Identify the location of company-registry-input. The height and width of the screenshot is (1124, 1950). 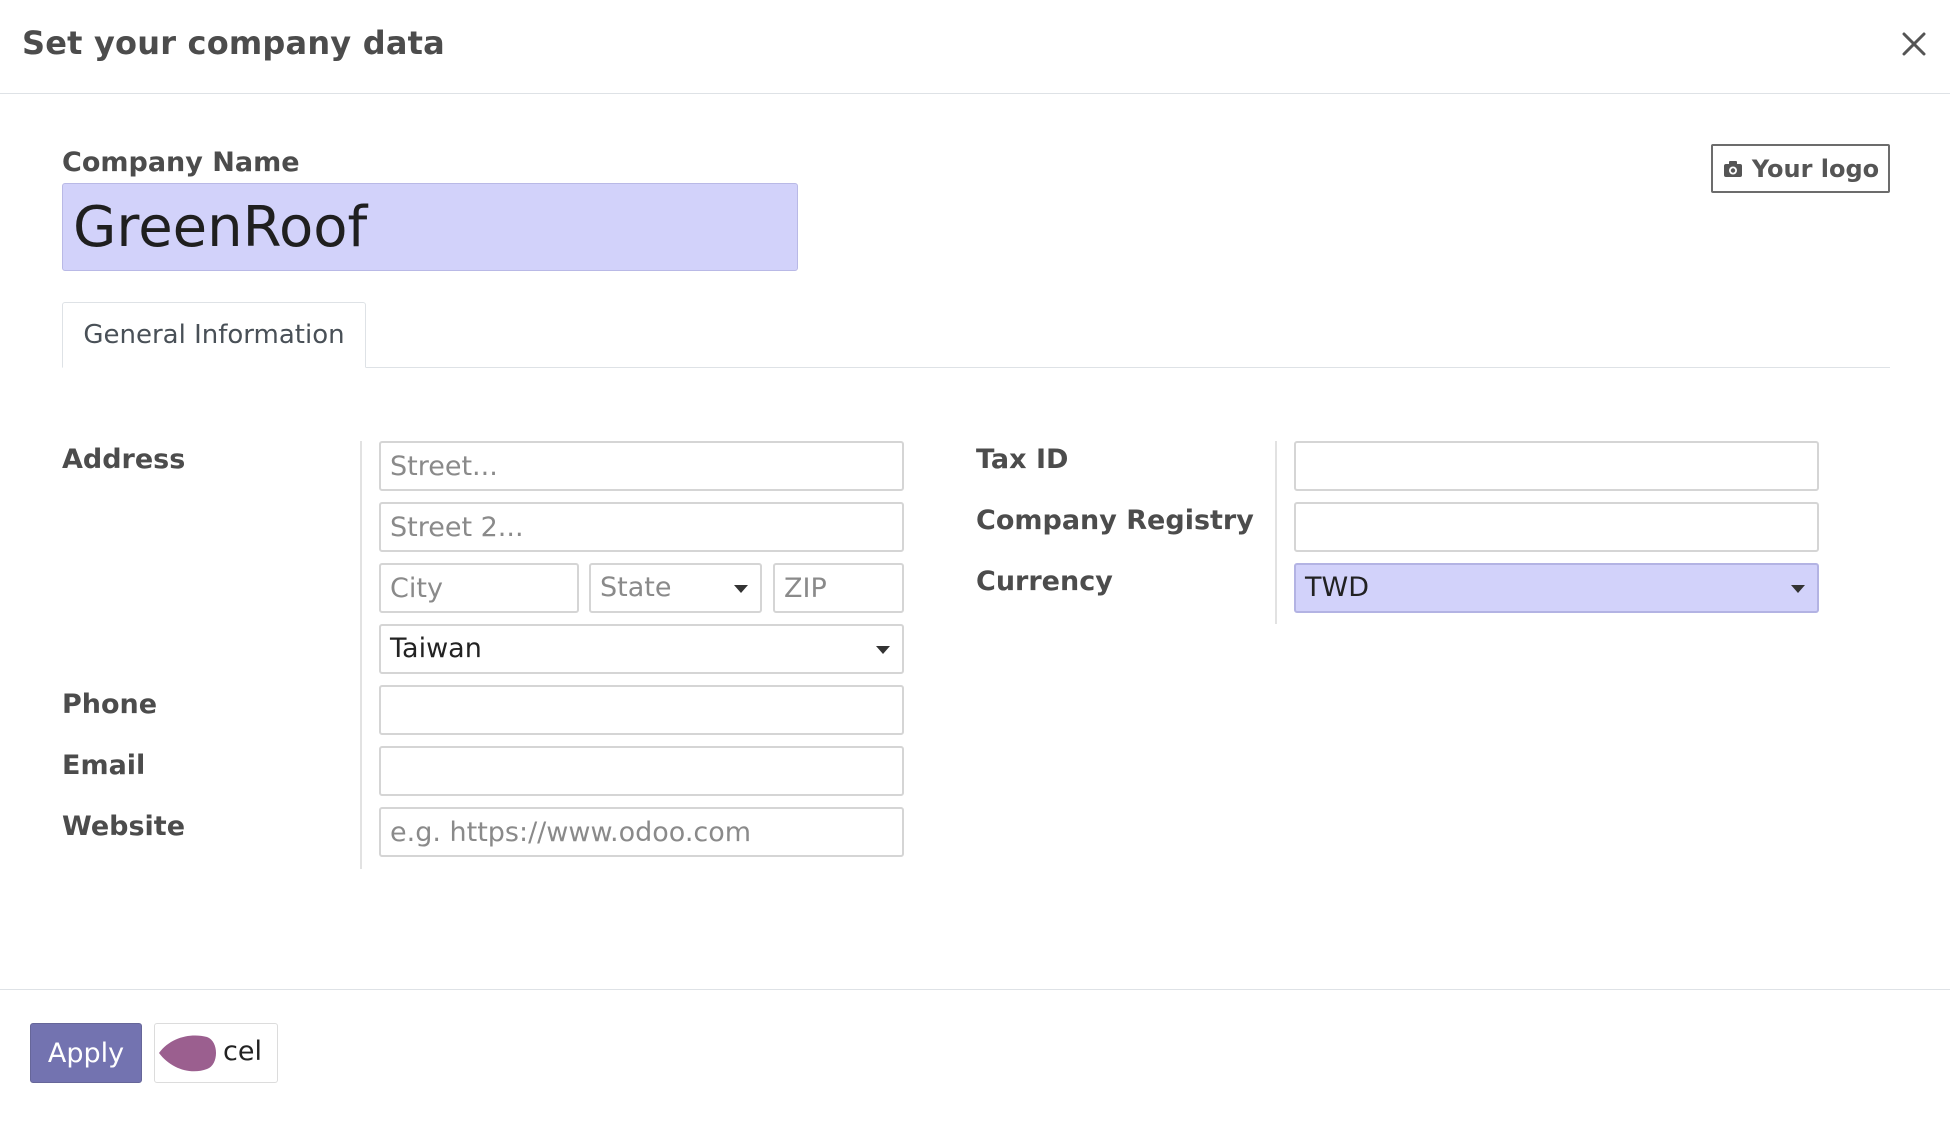
(1556, 527).